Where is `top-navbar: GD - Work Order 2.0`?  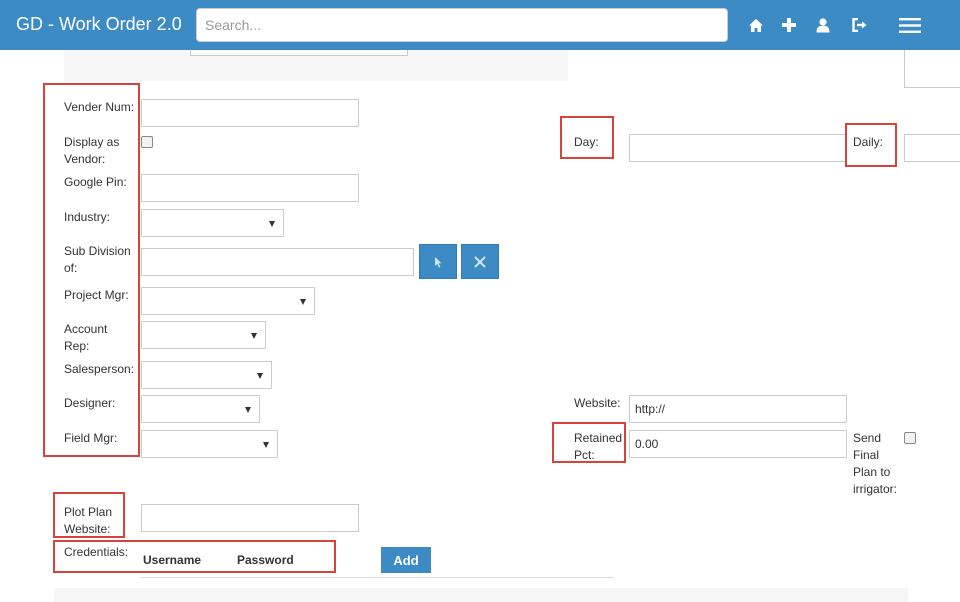 top-navbar: GD - Work Order 2.0 is located at coordinates (480, 25).